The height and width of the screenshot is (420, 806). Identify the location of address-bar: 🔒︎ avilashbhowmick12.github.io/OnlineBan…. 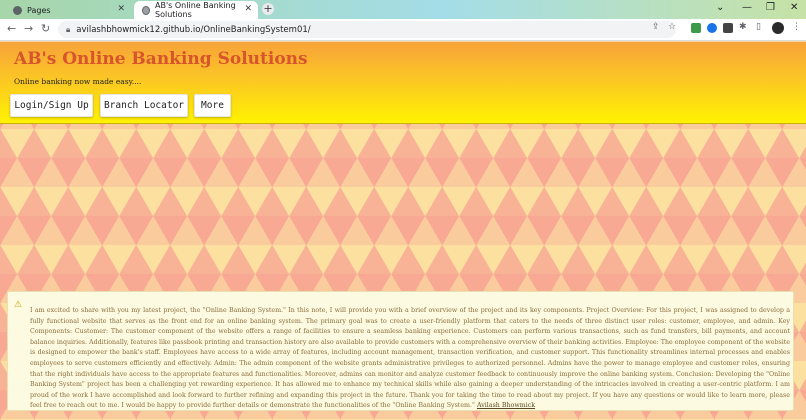
(367, 29).